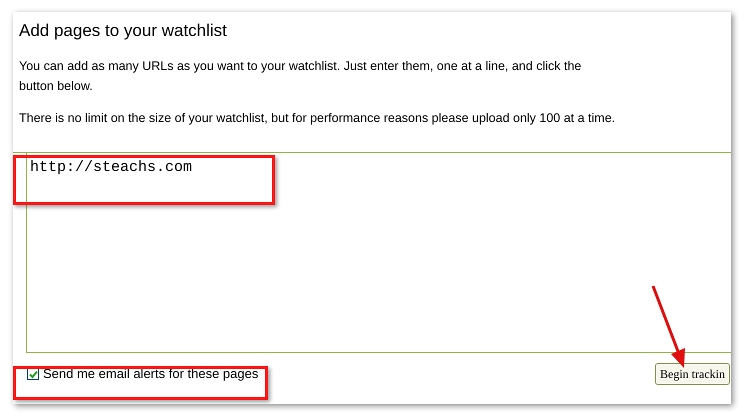  I want to click on email-alerts-checkbox, so click(33, 374).